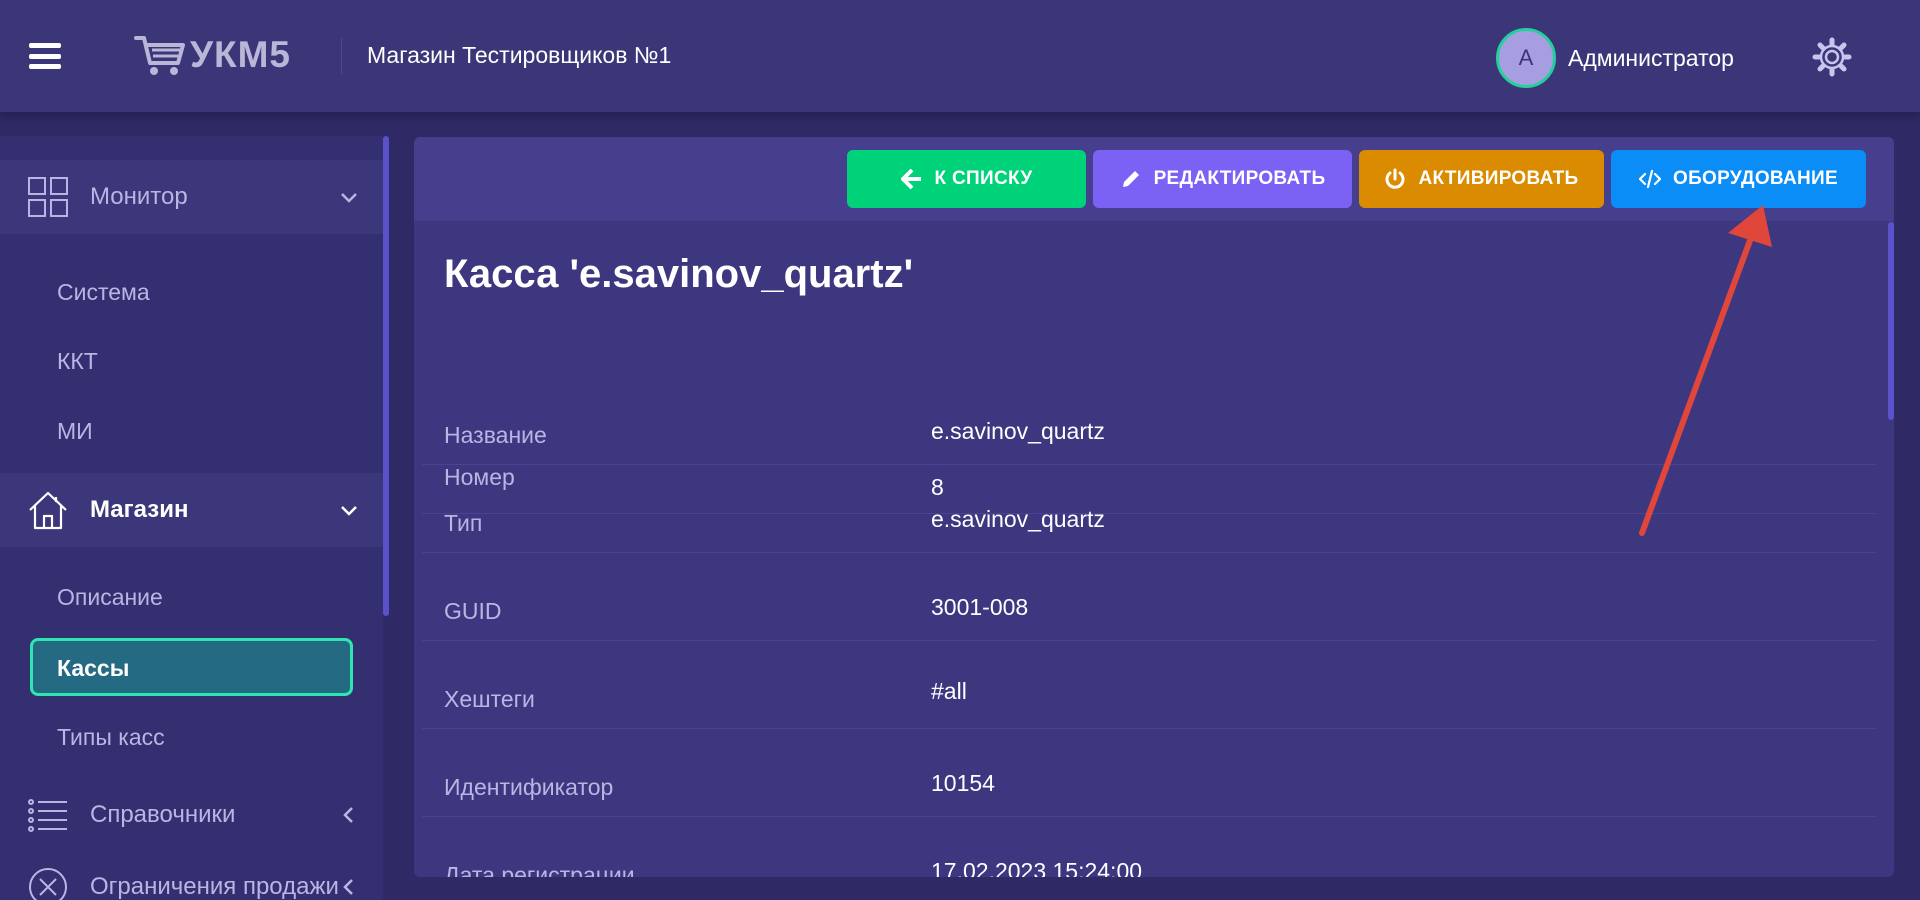  What do you see at coordinates (386, 376) in the screenshot?
I see `sidebar-scrollbar` at bounding box center [386, 376].